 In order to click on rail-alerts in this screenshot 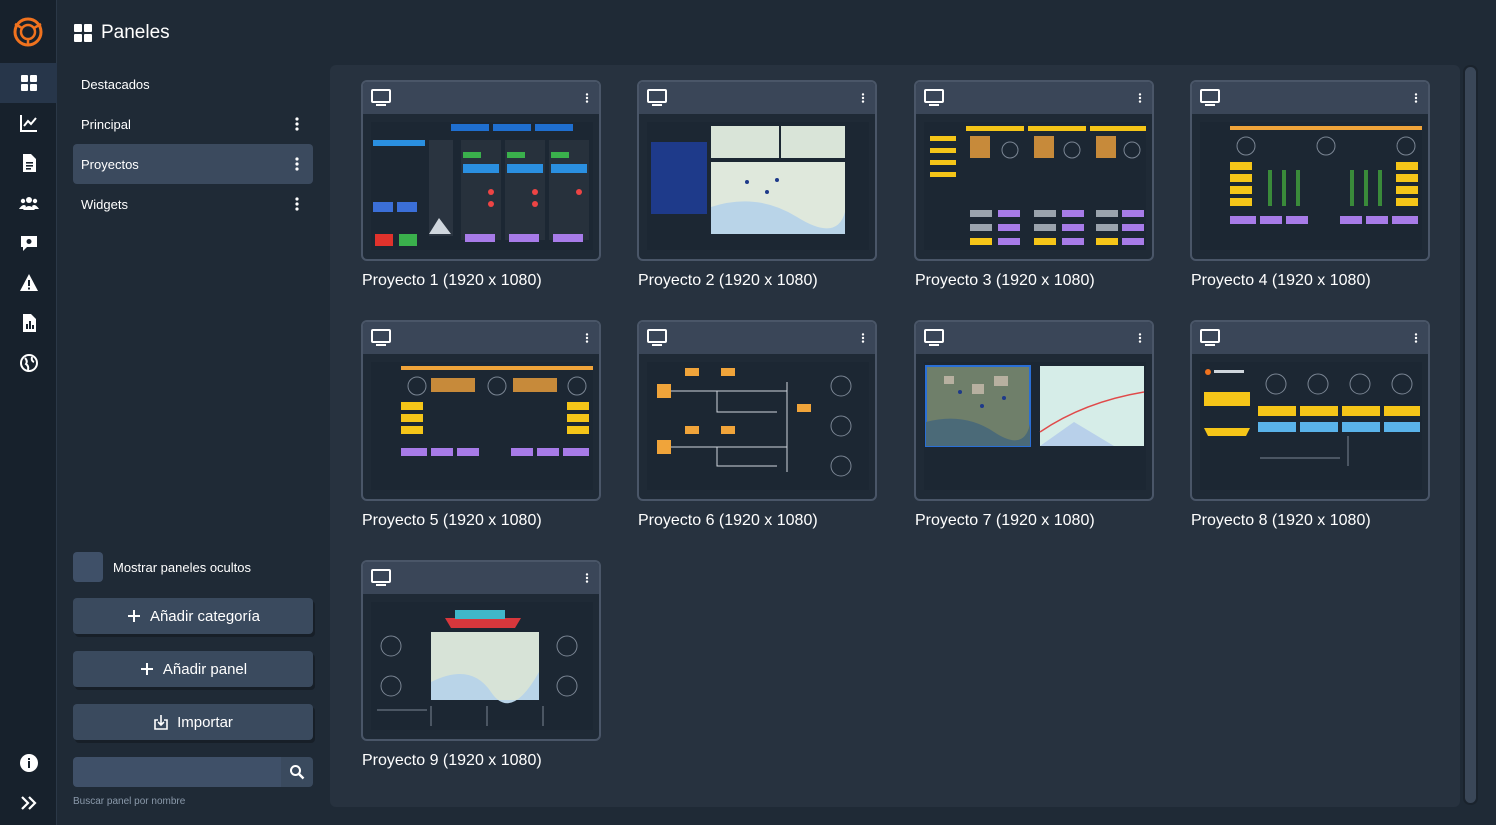, I will do `click(28, 283)`.